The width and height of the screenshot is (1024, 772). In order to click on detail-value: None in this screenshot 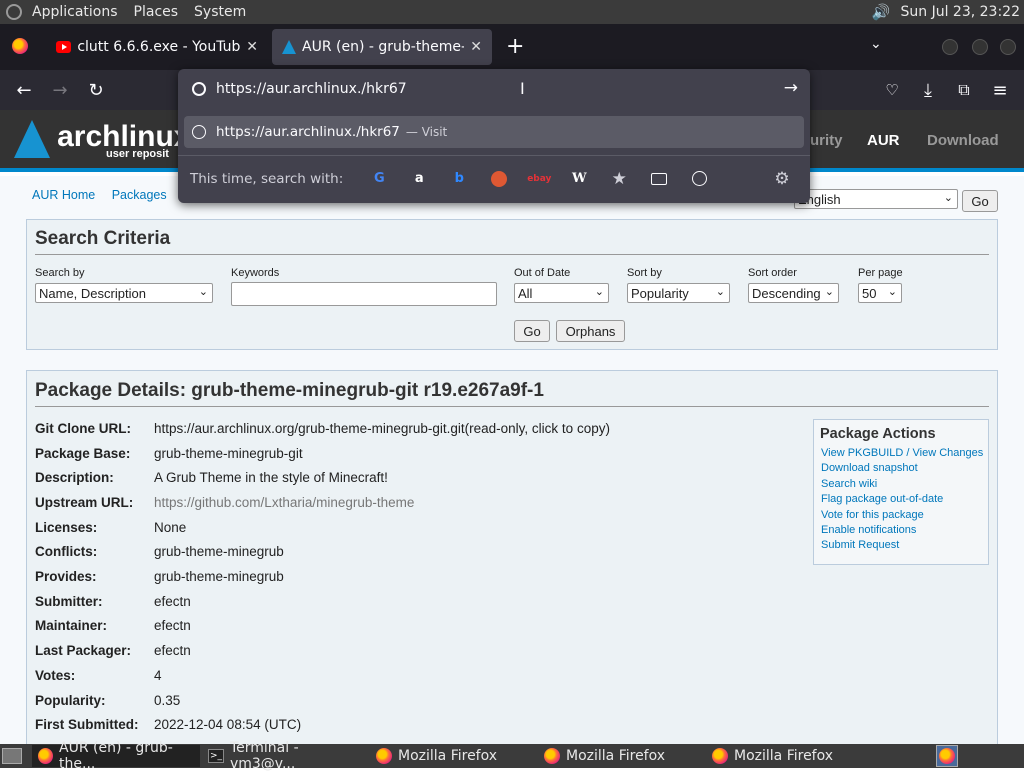, I will do `click(170, 527)`.